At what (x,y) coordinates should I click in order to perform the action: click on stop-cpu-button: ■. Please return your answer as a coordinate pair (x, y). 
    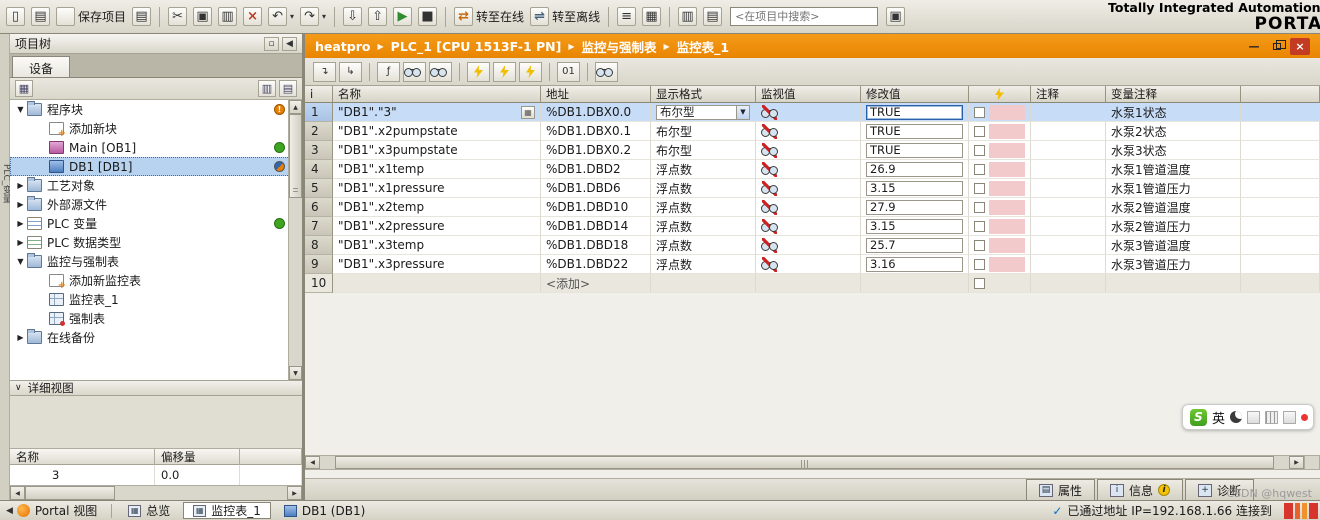
    Looking at the image, I should click on (427, 16).